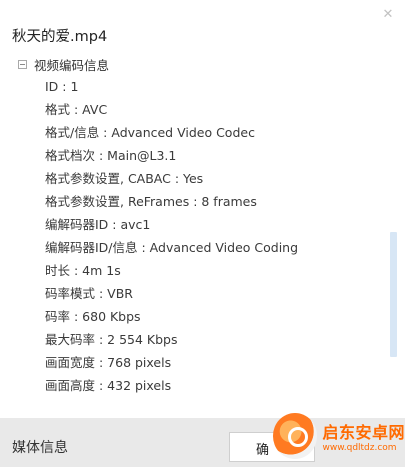  What do you see at coordinates (93, 316) in the screenshot?
I see `info-row: 码率 : 680 Kbps` at bounding box center [93, 316].